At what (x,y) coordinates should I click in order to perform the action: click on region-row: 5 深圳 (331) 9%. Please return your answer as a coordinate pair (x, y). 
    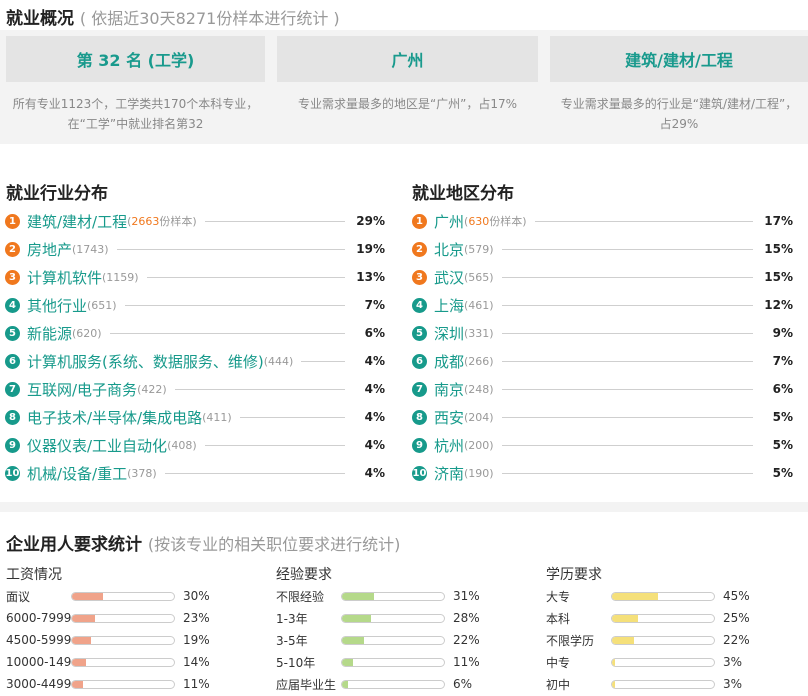
    Looking at the image, I should click on (602, 333).